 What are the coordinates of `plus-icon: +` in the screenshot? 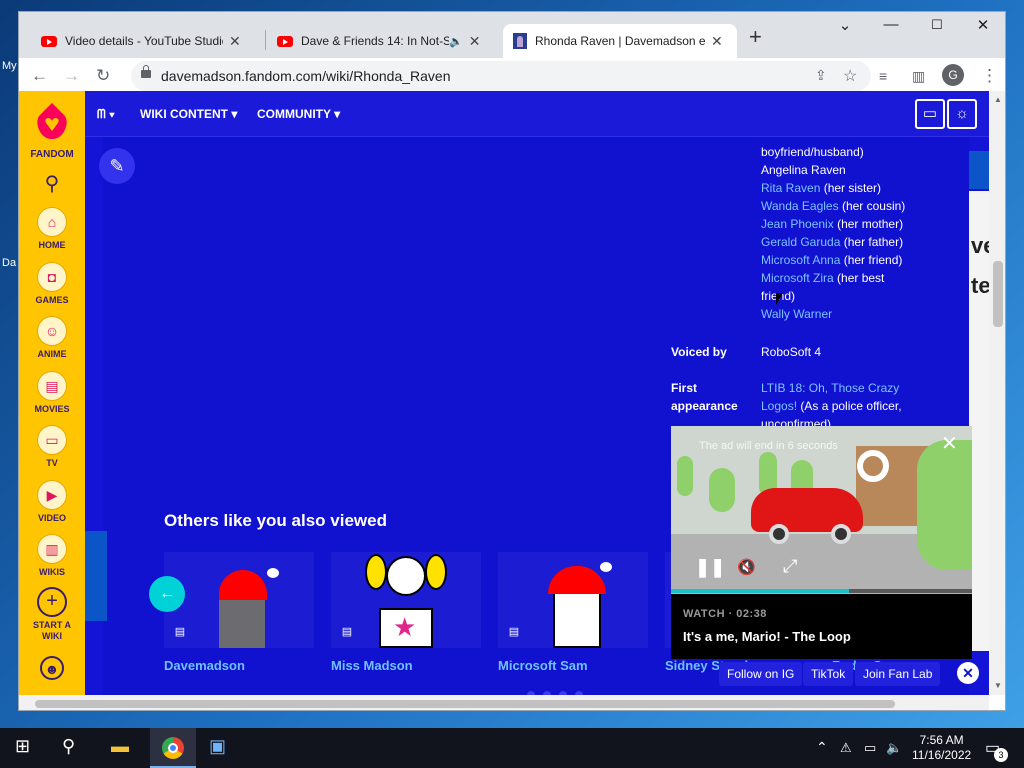 It's located at (52, 602).